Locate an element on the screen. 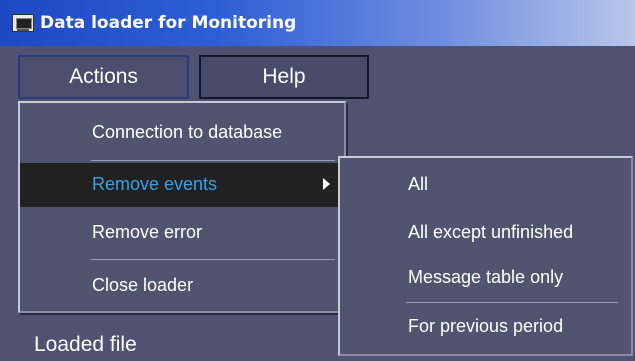 The height and width of the screenshot is (361, 635). submenu-item-previous-period: For previous period is located at coordinates (485, 328).